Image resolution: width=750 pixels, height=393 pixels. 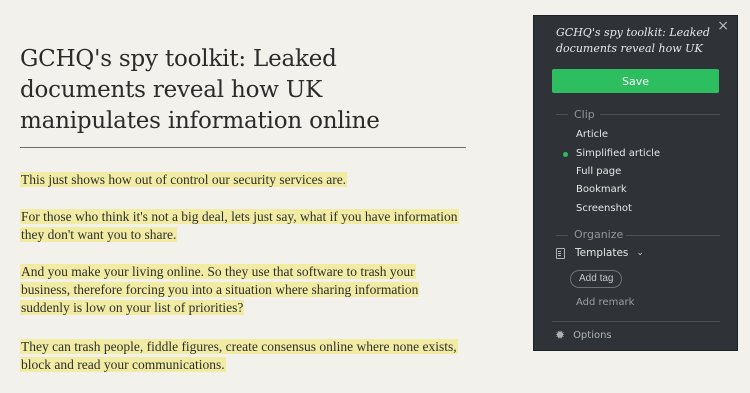 What do you see at coordinates (618, 153) in the screenshot?
I see `clip-option-simplified-article: Simplified article` at bounding box center [618, 153].